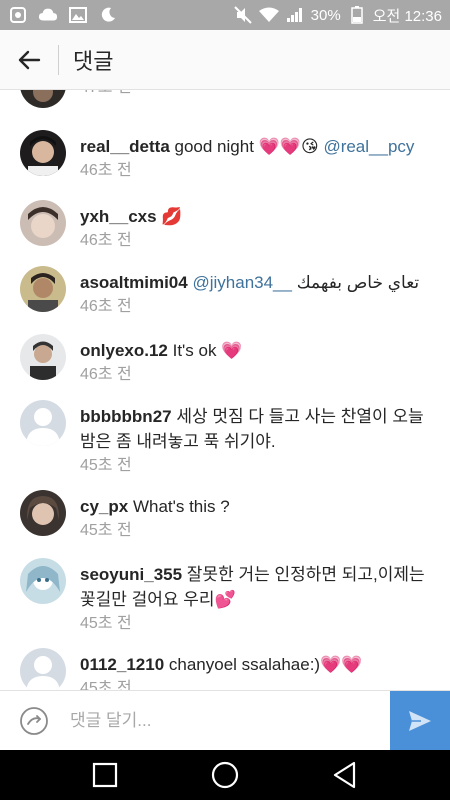 The height and width of the screenshot is (800, 450). What do you see at coordinates (268, 15) in the screenshot?
I see `wifi-icon` at bounding box center [268, 15].